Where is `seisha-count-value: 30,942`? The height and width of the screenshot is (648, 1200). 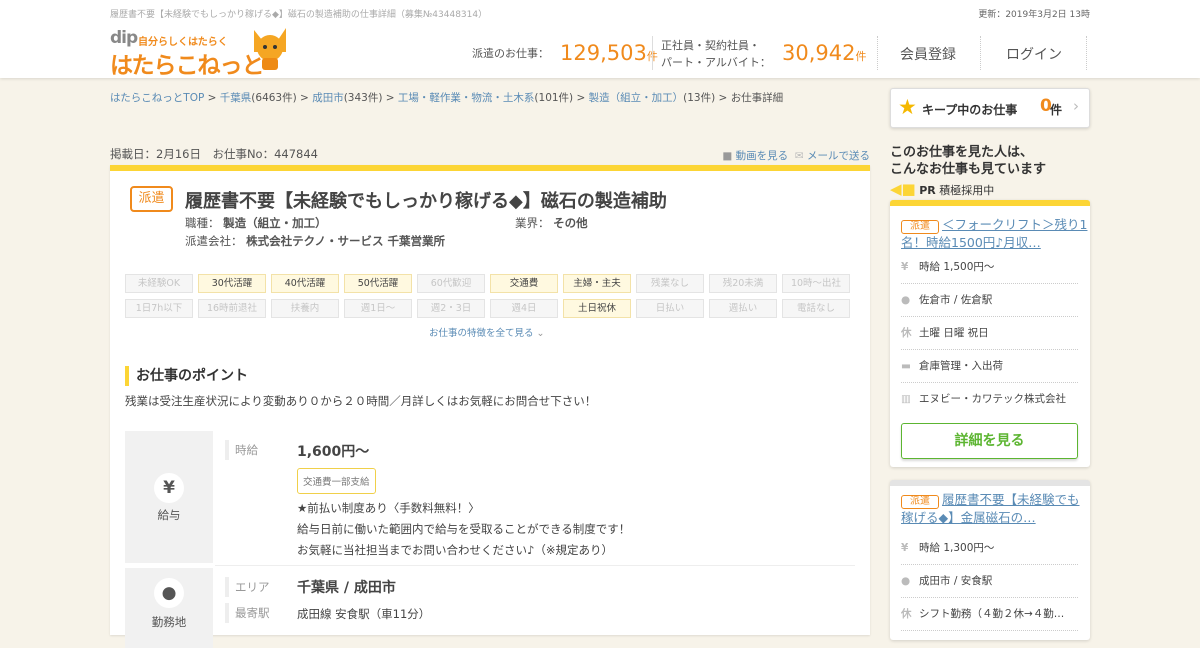
seisha-count-value: 30,942 is located at coordinates (819, 53).